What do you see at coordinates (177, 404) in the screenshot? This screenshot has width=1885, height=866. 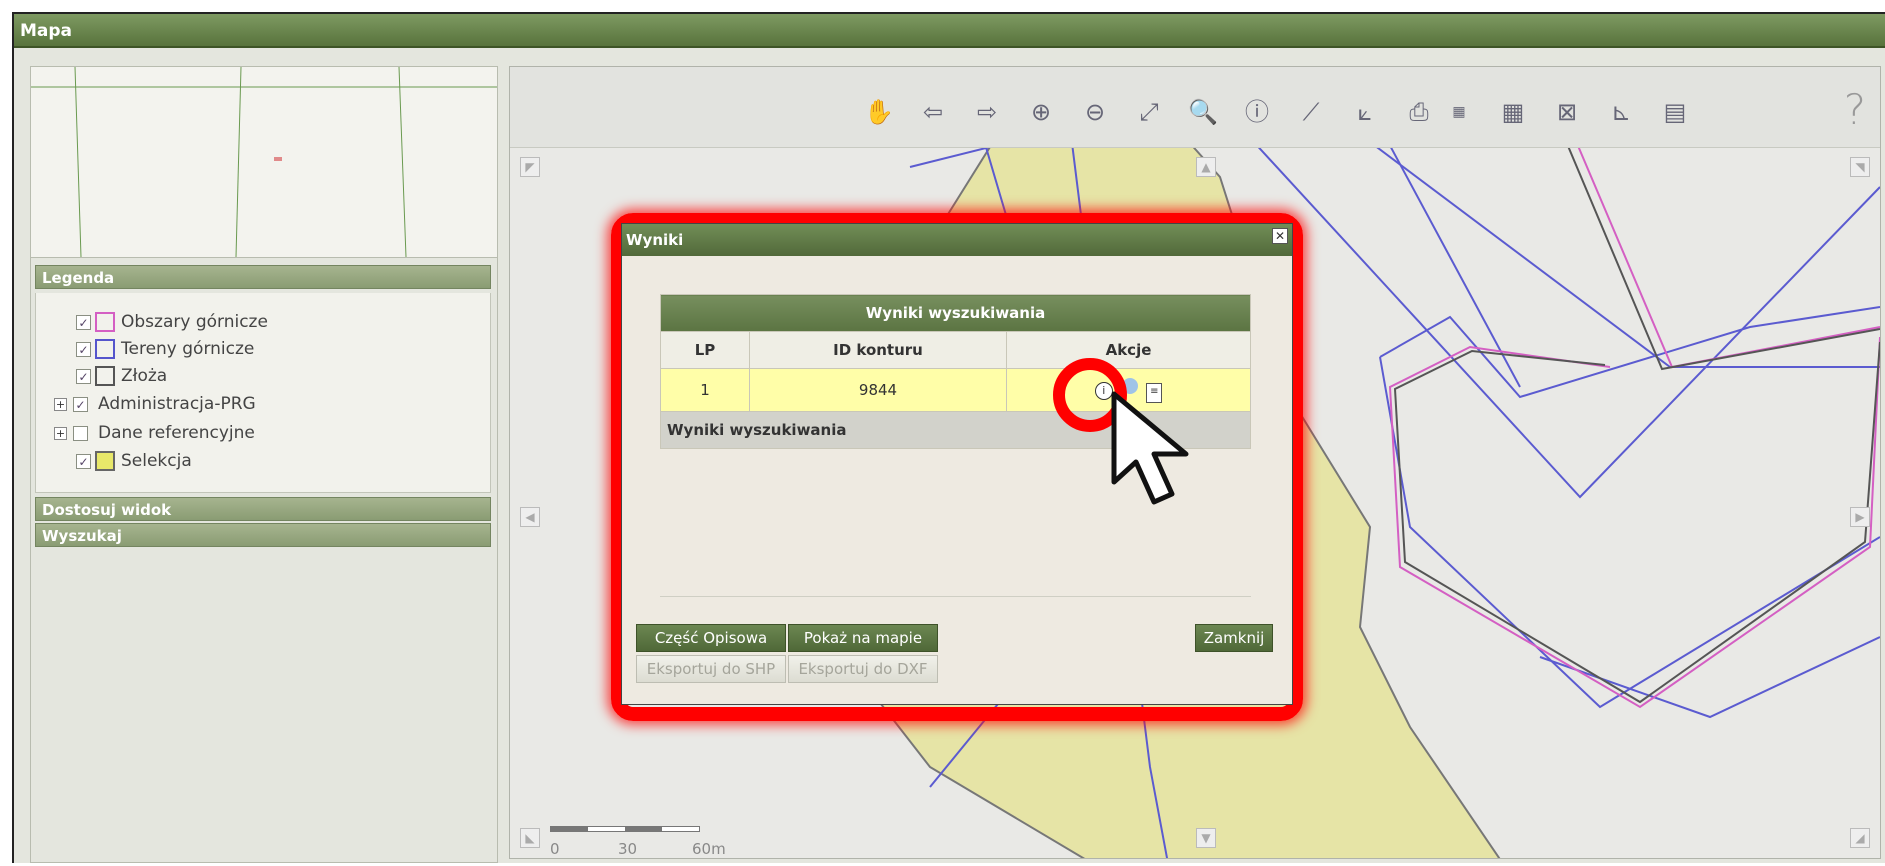 I see `legend-label: Administracja-PRG` at bounding box center [177, 404].